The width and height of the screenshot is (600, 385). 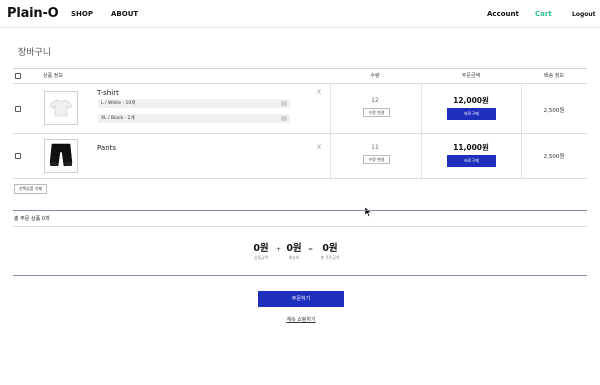 What do you see at coordinates (471, 100) in the screenshot?
I see `order-price: 12,000원` at bounding box center [471, 100].